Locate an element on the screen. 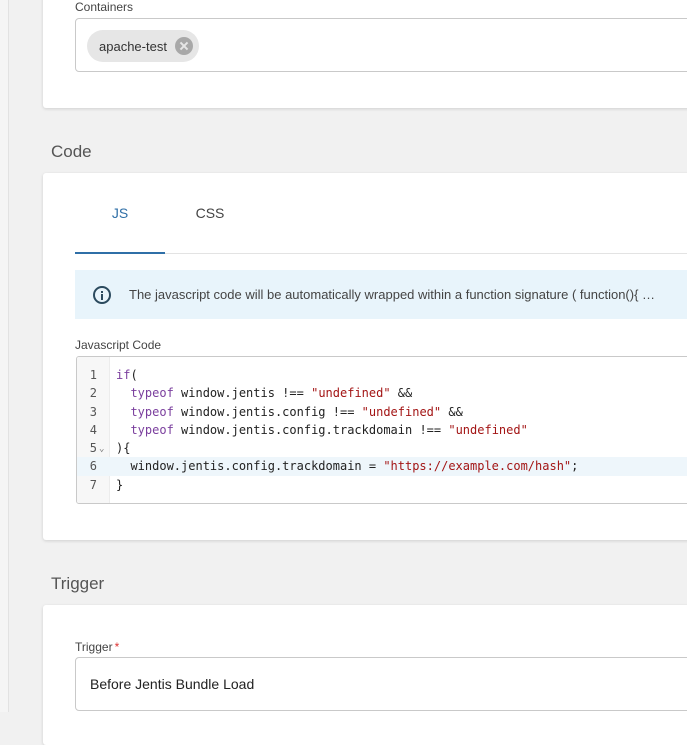  code-line: 1 if( is located at coordinates (382, 375).